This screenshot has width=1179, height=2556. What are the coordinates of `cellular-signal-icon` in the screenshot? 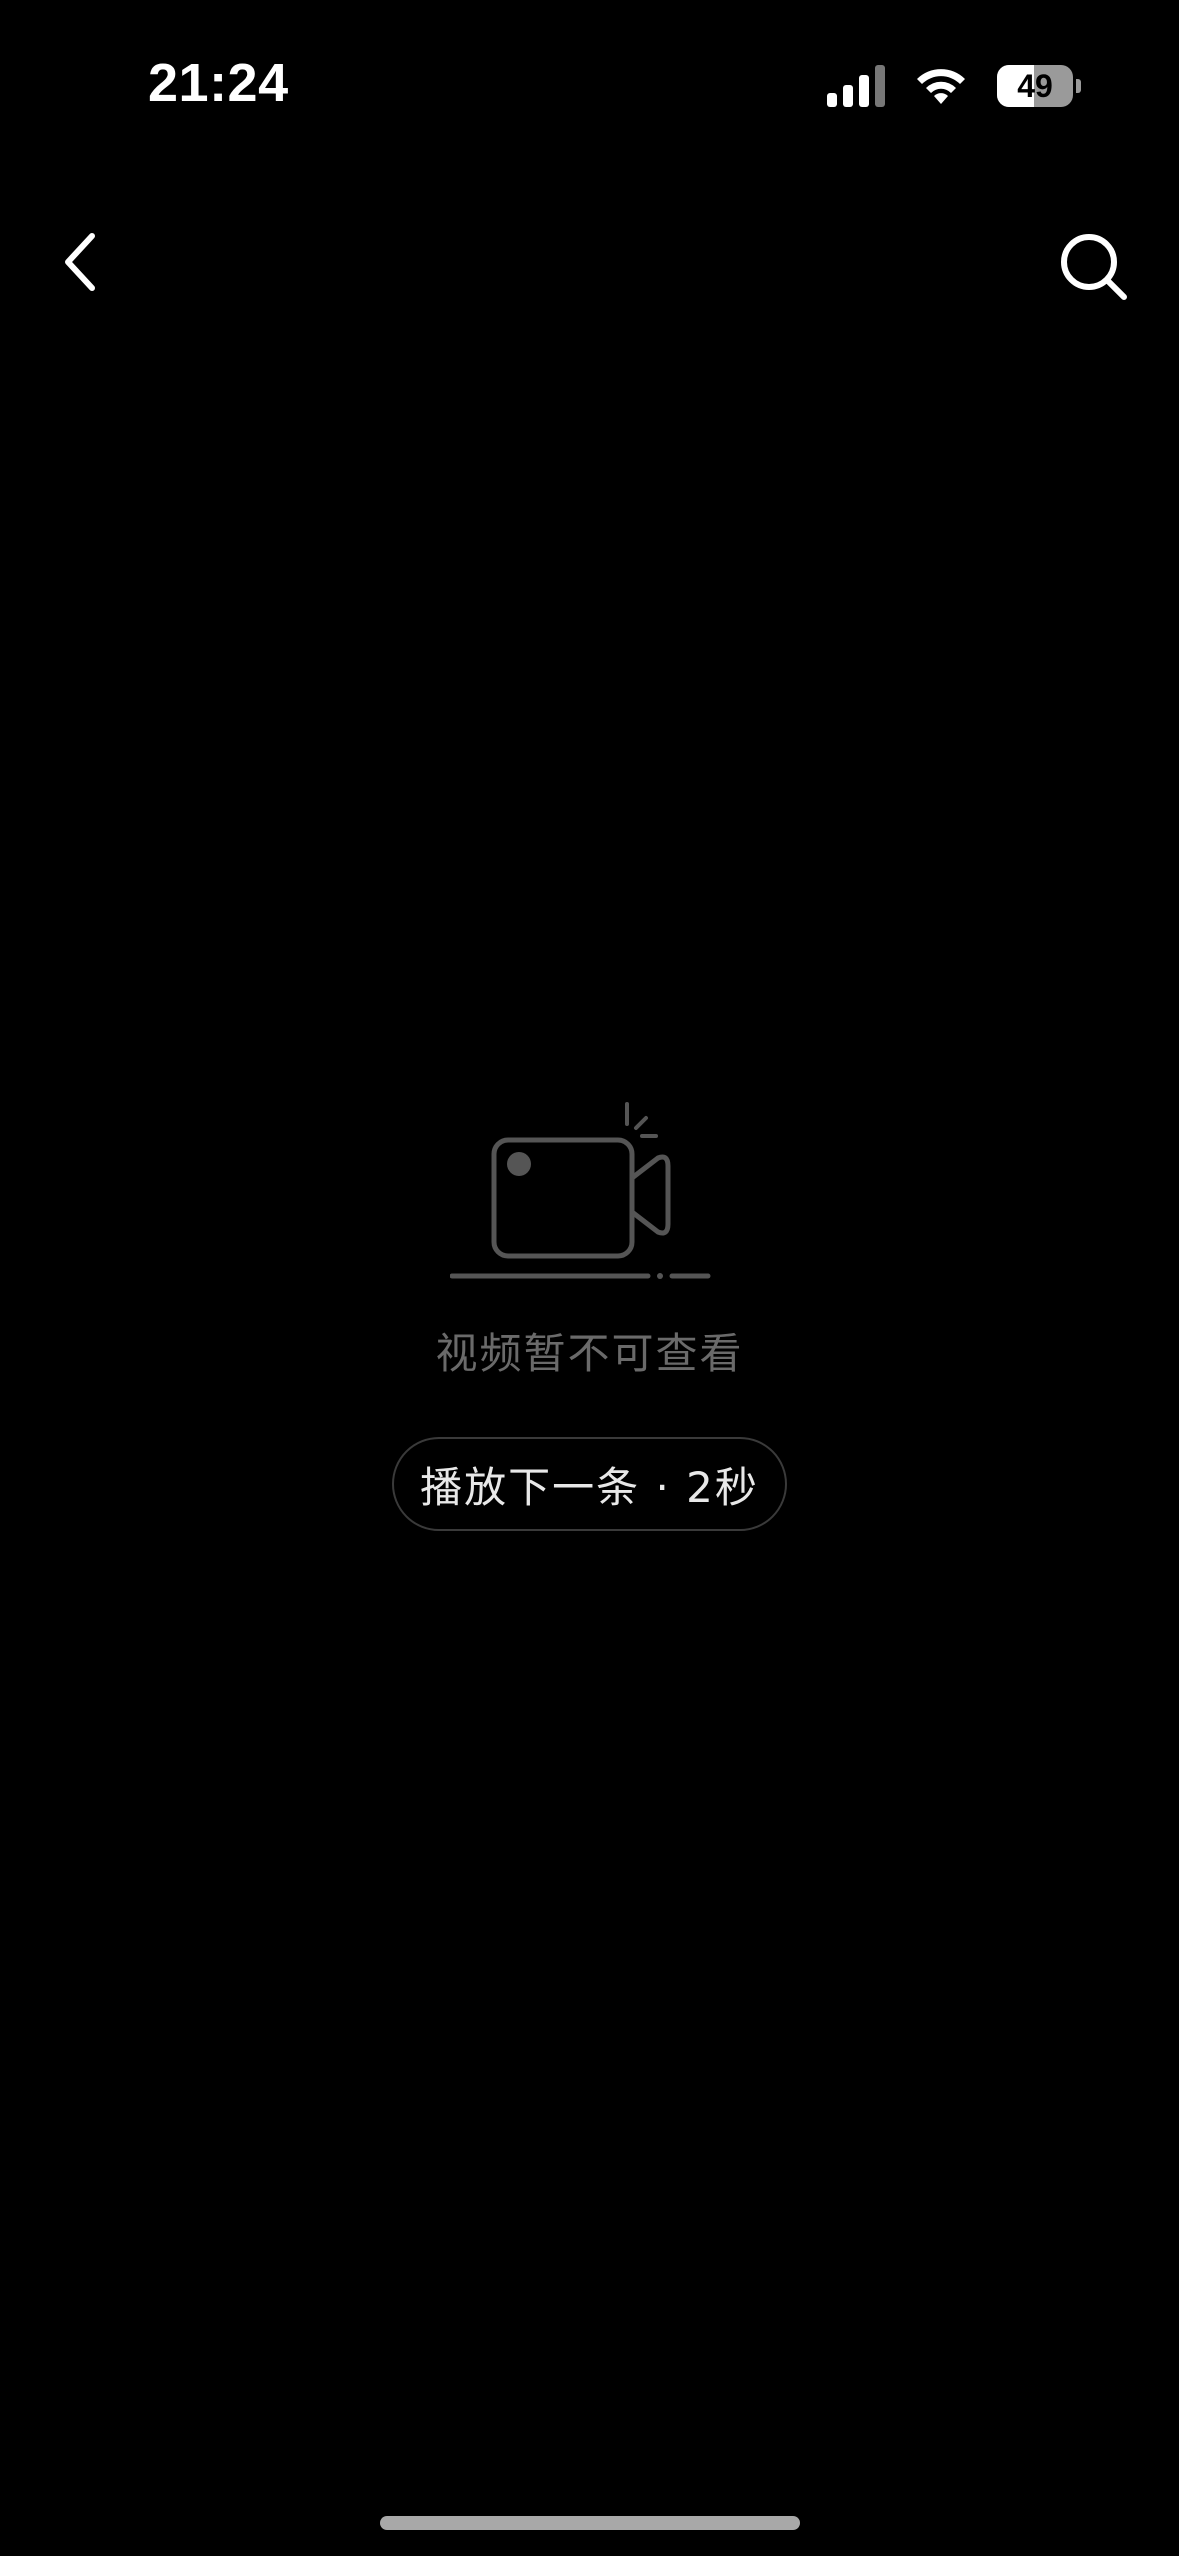 It's located at (856, 86).